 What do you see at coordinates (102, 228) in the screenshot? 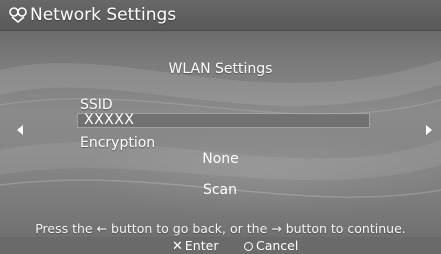
I see `back-arrow-icon: ←` at bounding box center [102, 228].